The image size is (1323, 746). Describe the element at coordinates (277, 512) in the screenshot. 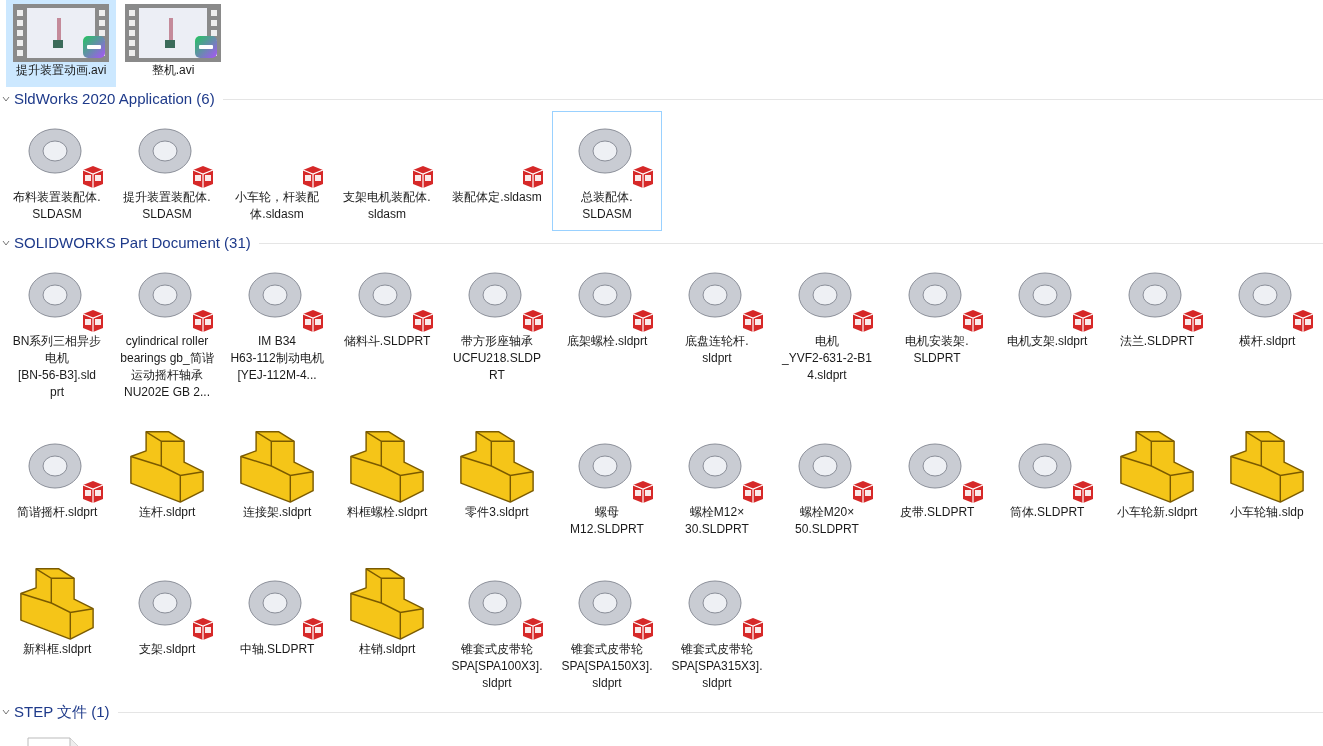

I see `file-name: 连接架.sldprt` at that location.